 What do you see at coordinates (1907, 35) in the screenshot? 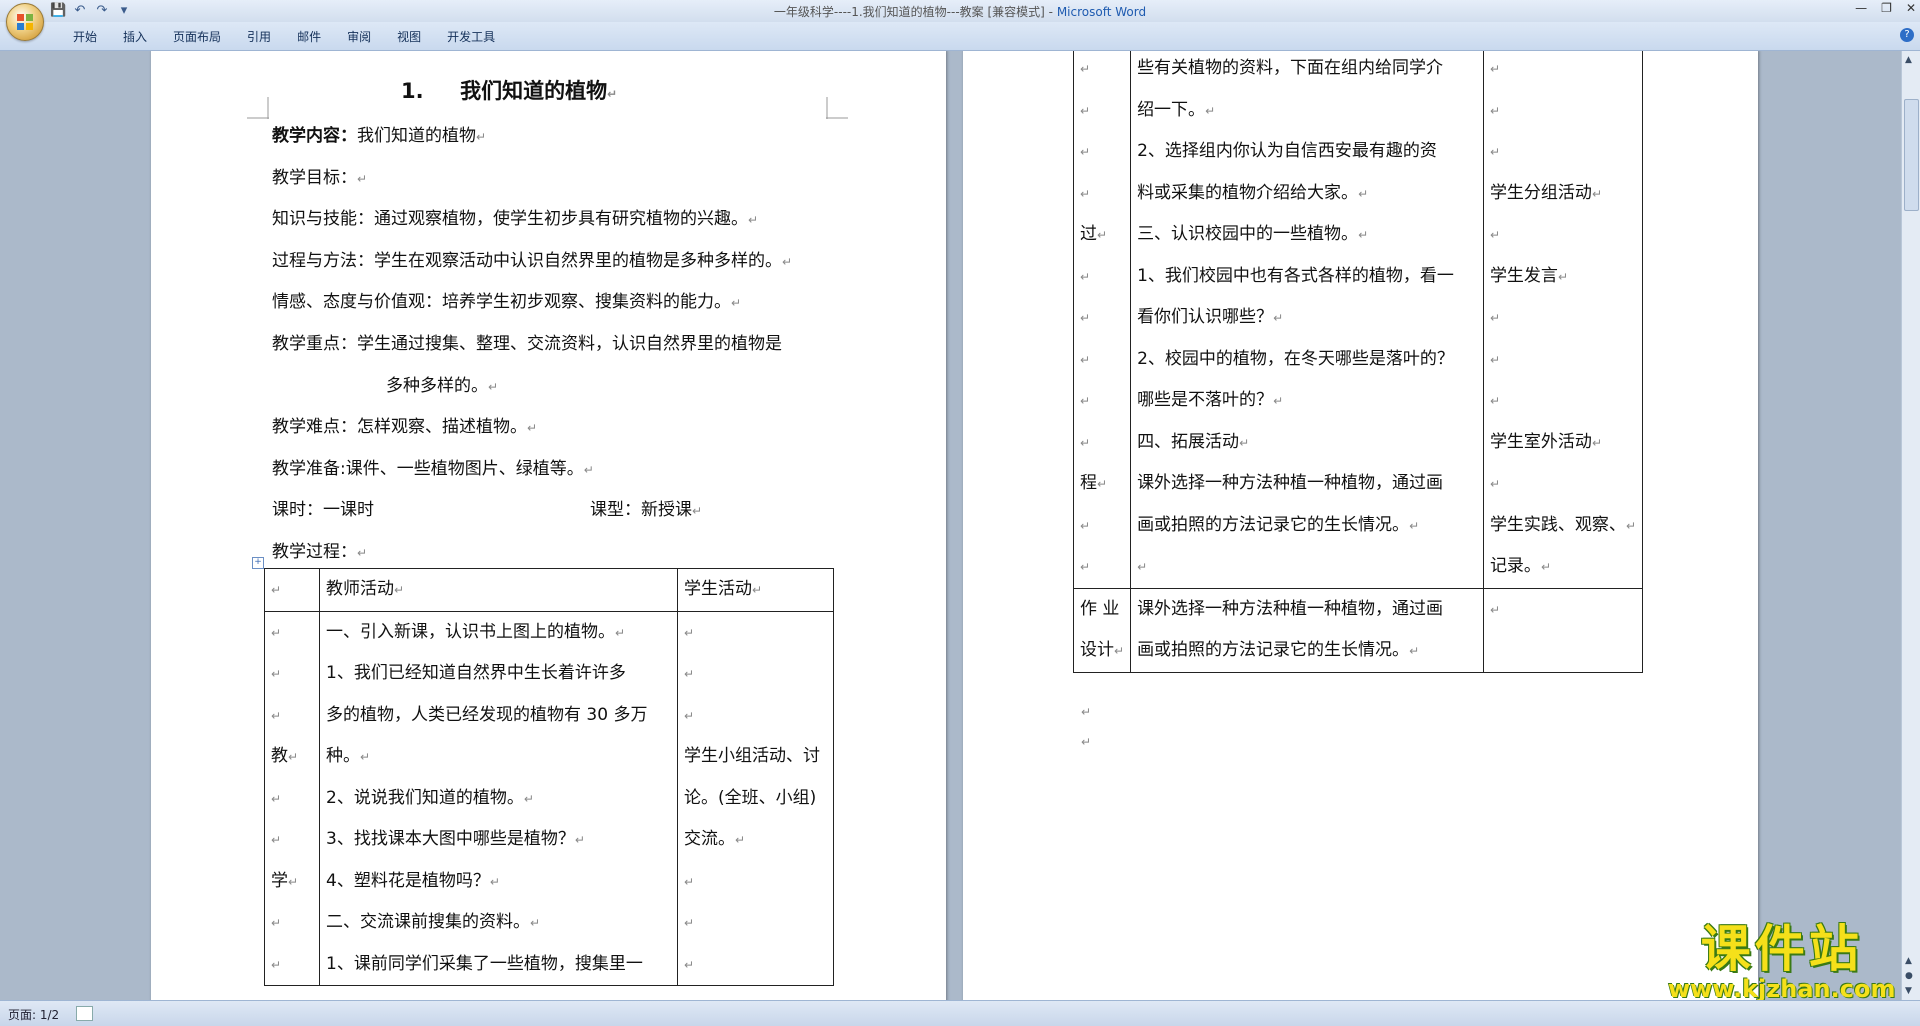
I see `help-icon: ?` at bounding box center [1907, 35].